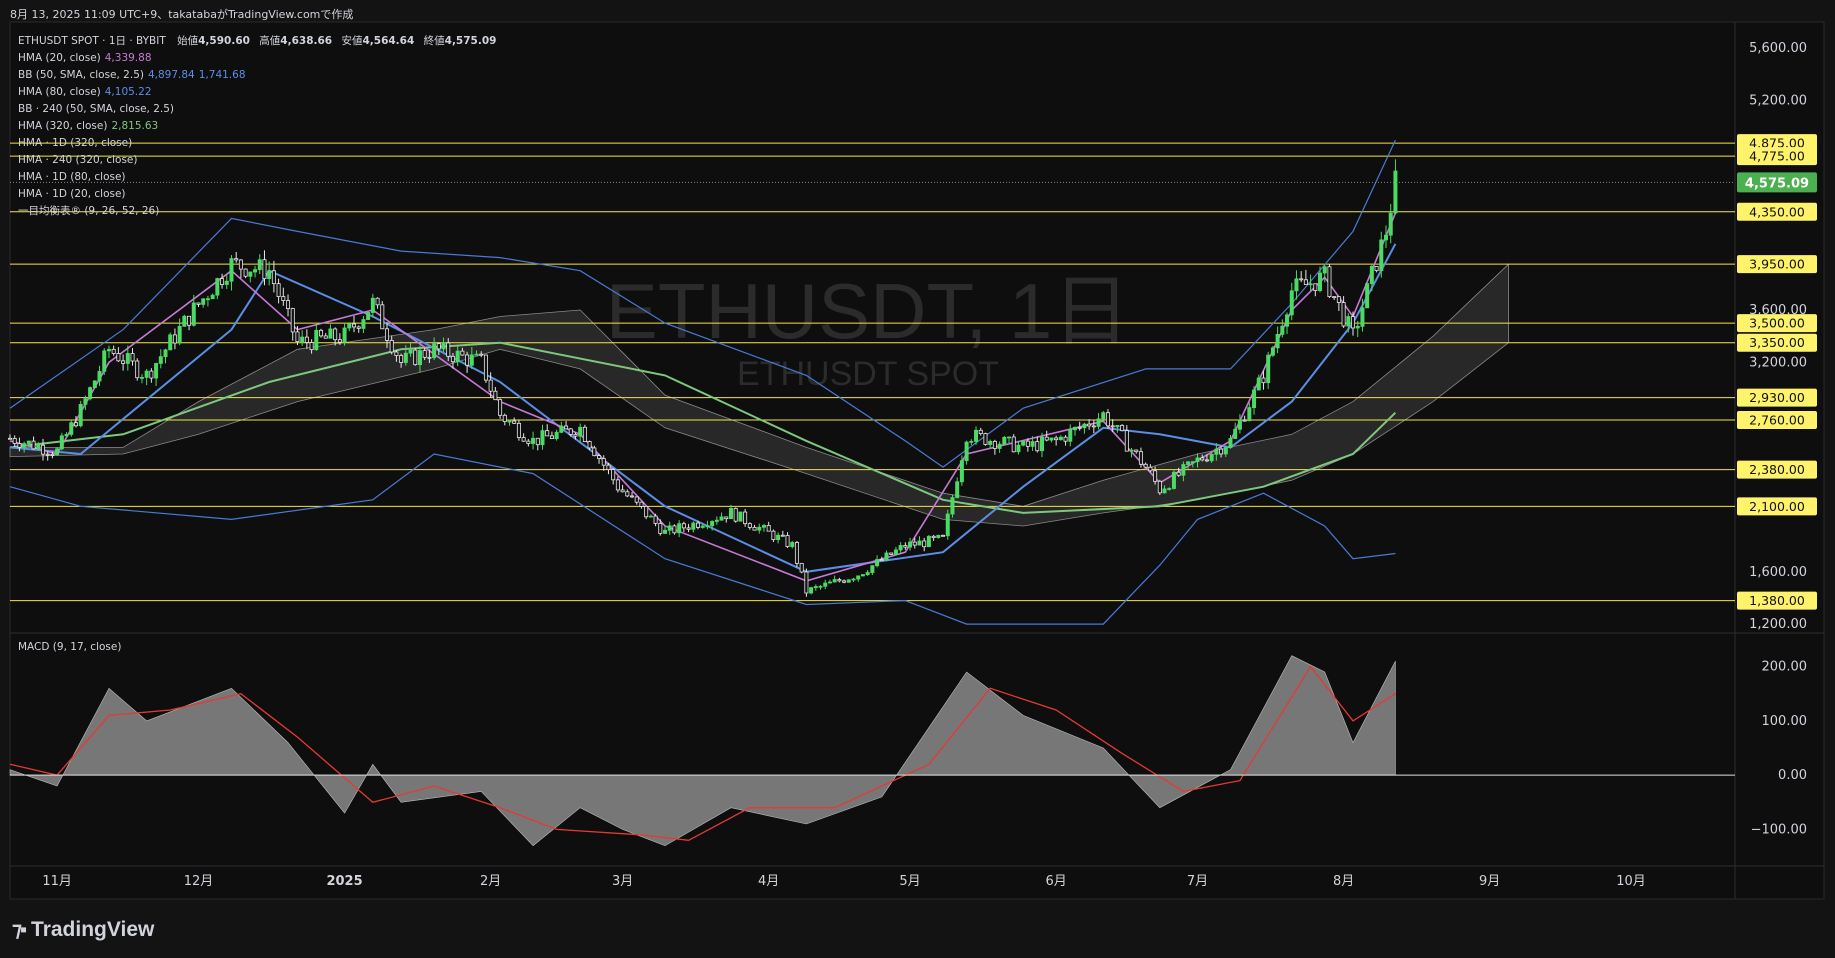 The height and width of the screenshot is (958, 1835). Describe the element at coordinates (257, 211) in the screenshot. I see `legend-row: 一目均衡表® (9, 26, 52, 26)` at that location.